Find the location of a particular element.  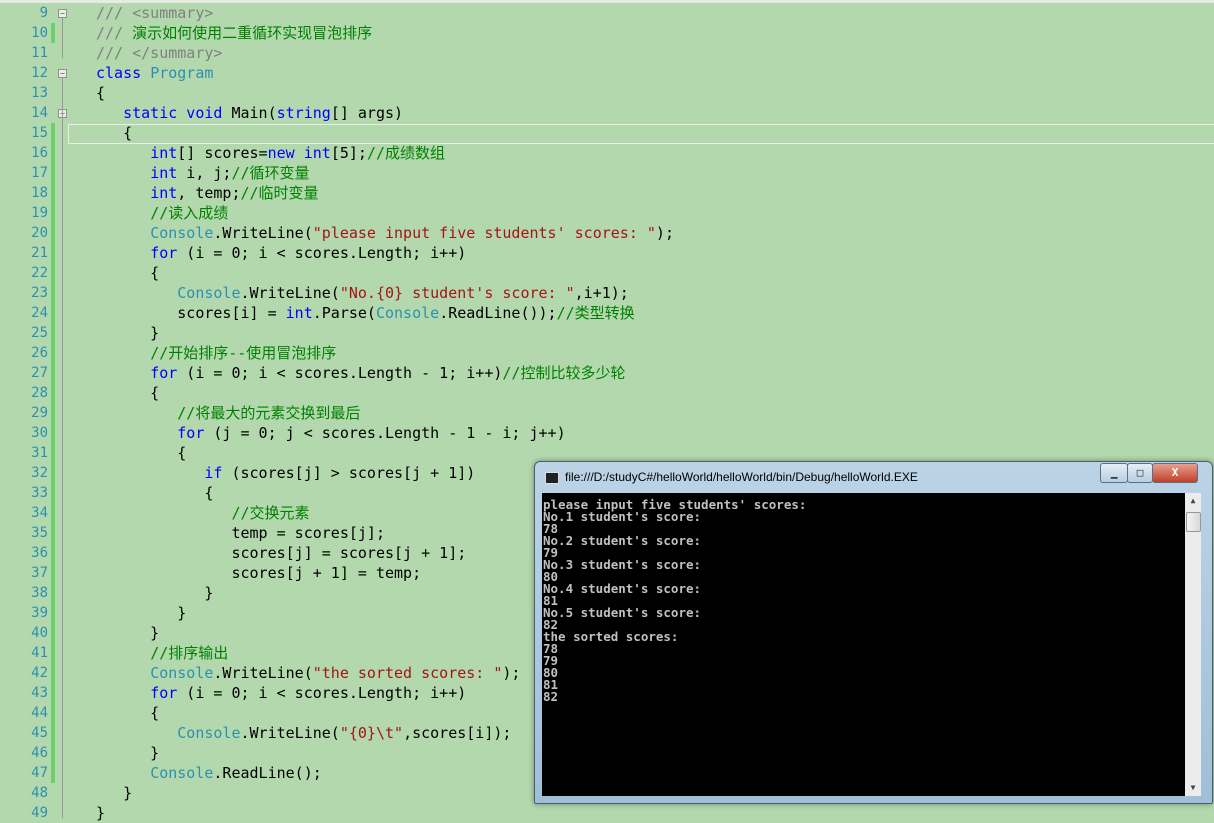

line-number: 44 is located at coordinates (39, 713).